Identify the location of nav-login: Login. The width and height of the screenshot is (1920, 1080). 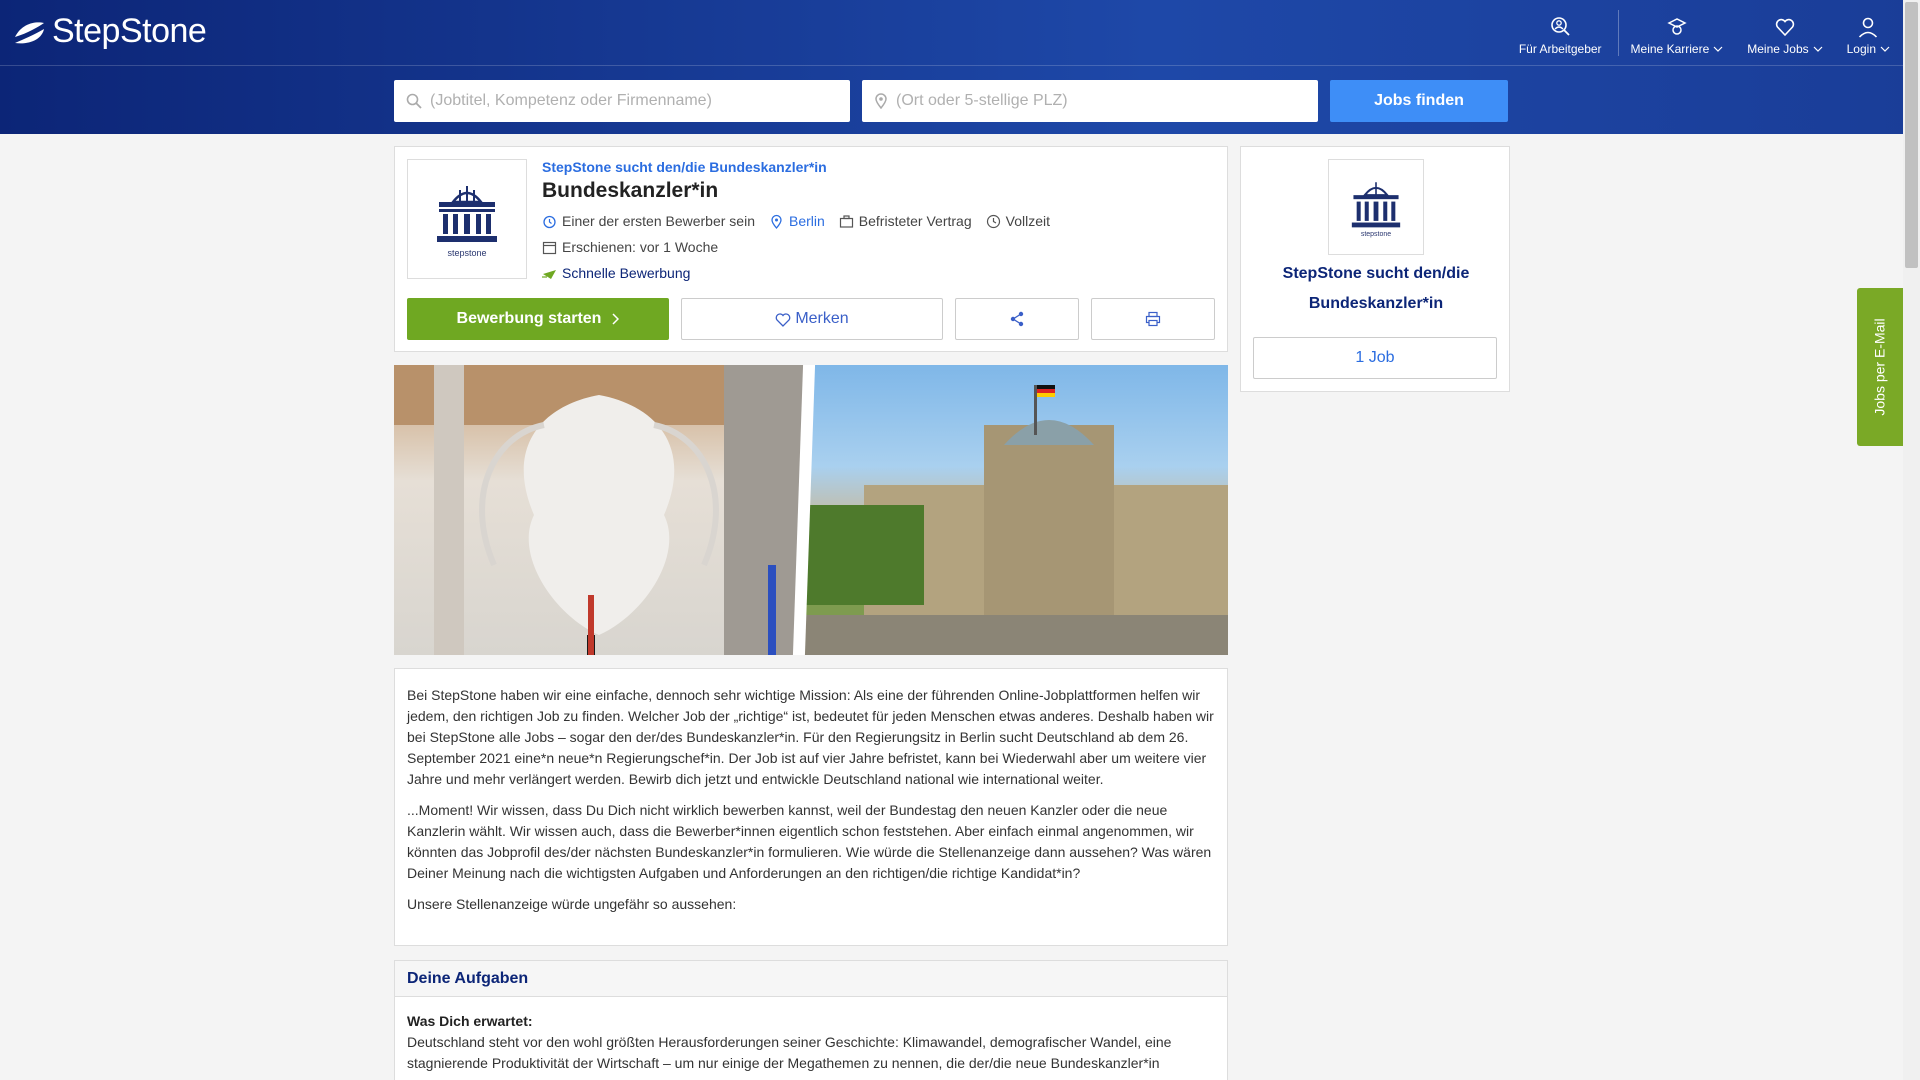
(1868, 33).